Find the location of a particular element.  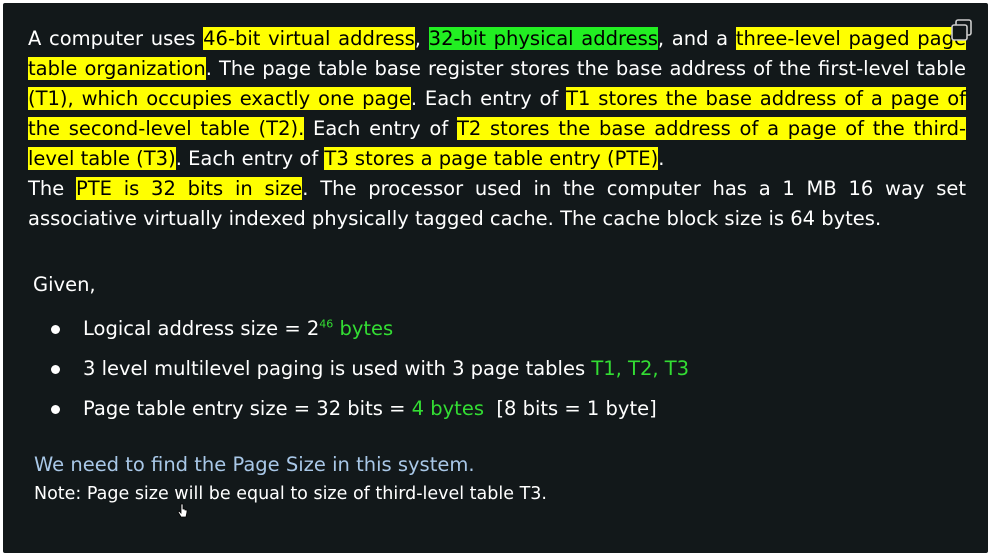

highlight-pte-size: PTE is 32 bits in size is located at coordinates (189, 188).